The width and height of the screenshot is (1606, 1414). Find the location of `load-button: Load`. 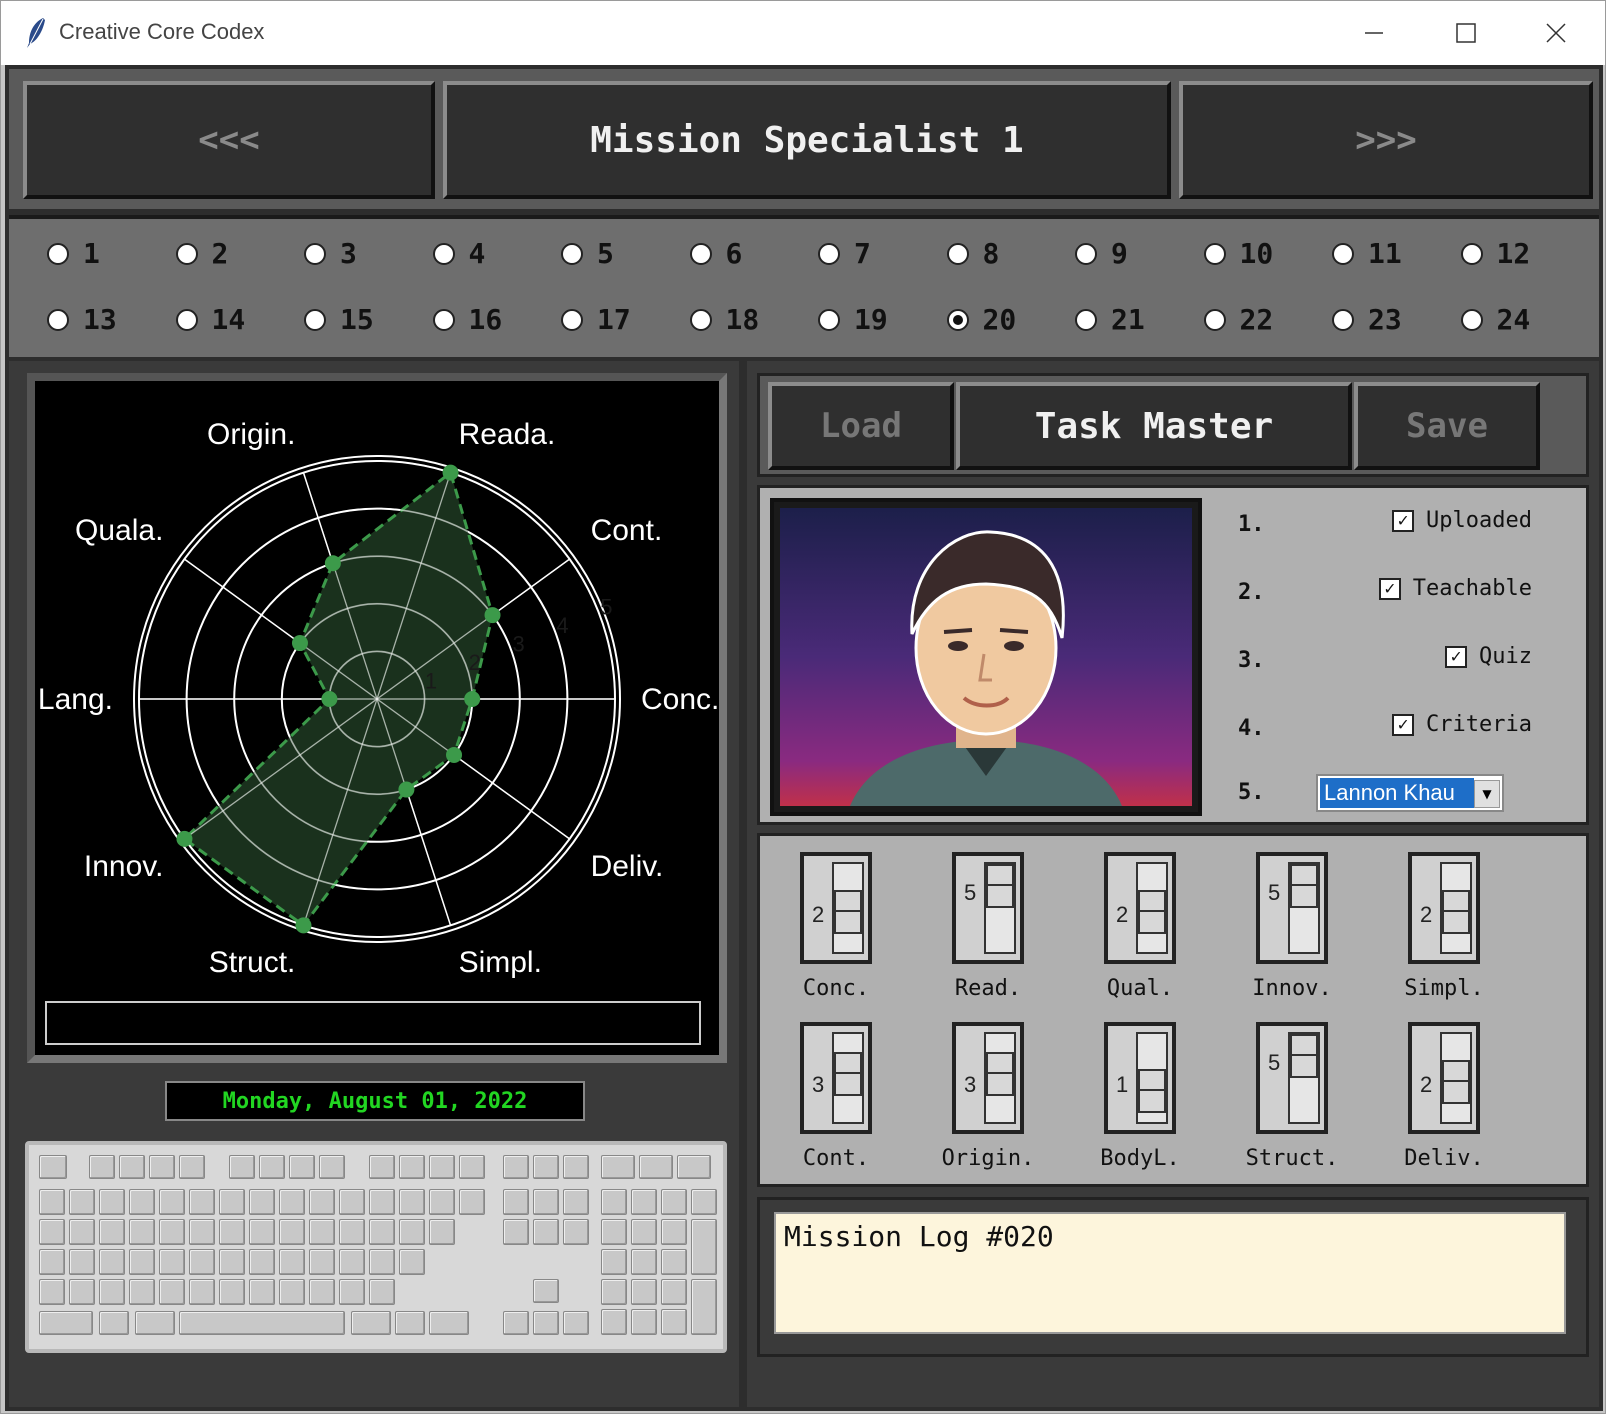

load-button: Load is located at coordinates (861, 426).